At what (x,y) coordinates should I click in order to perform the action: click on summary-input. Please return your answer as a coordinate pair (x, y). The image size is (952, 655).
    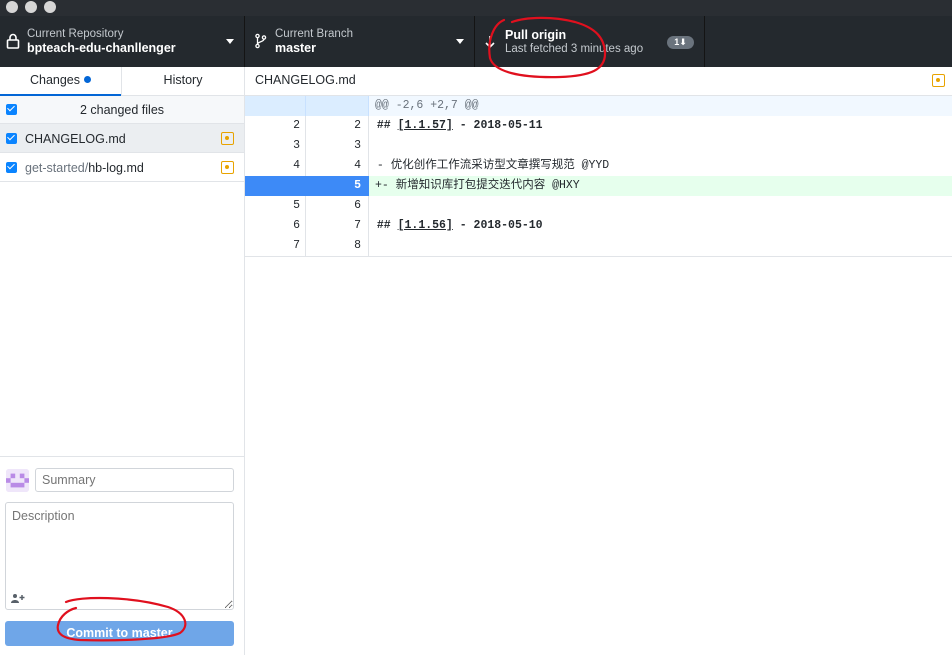
    Looking at the image, I should click on (134, 480).